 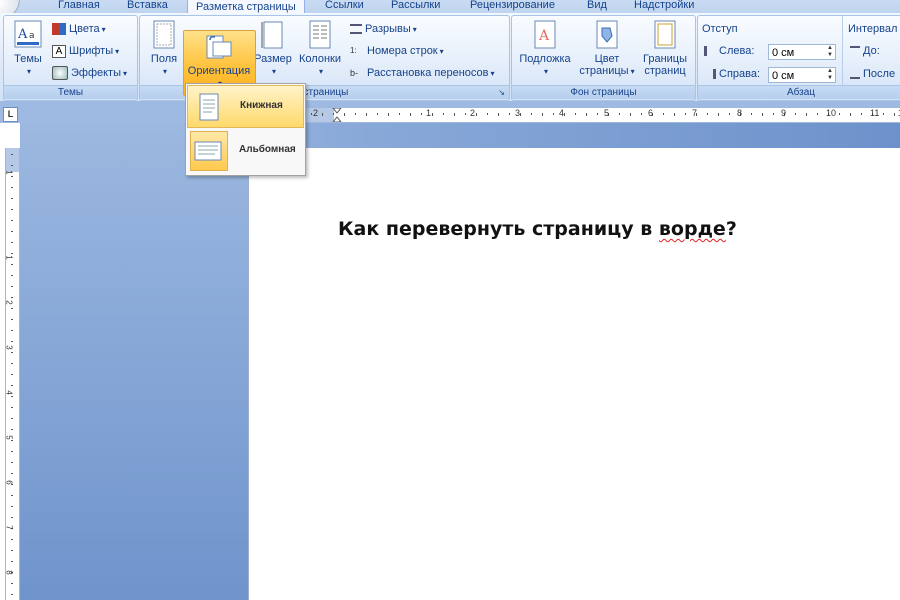 I want to click on menu-item-landscape-label: Альбомная, so click(x=267, y=149).